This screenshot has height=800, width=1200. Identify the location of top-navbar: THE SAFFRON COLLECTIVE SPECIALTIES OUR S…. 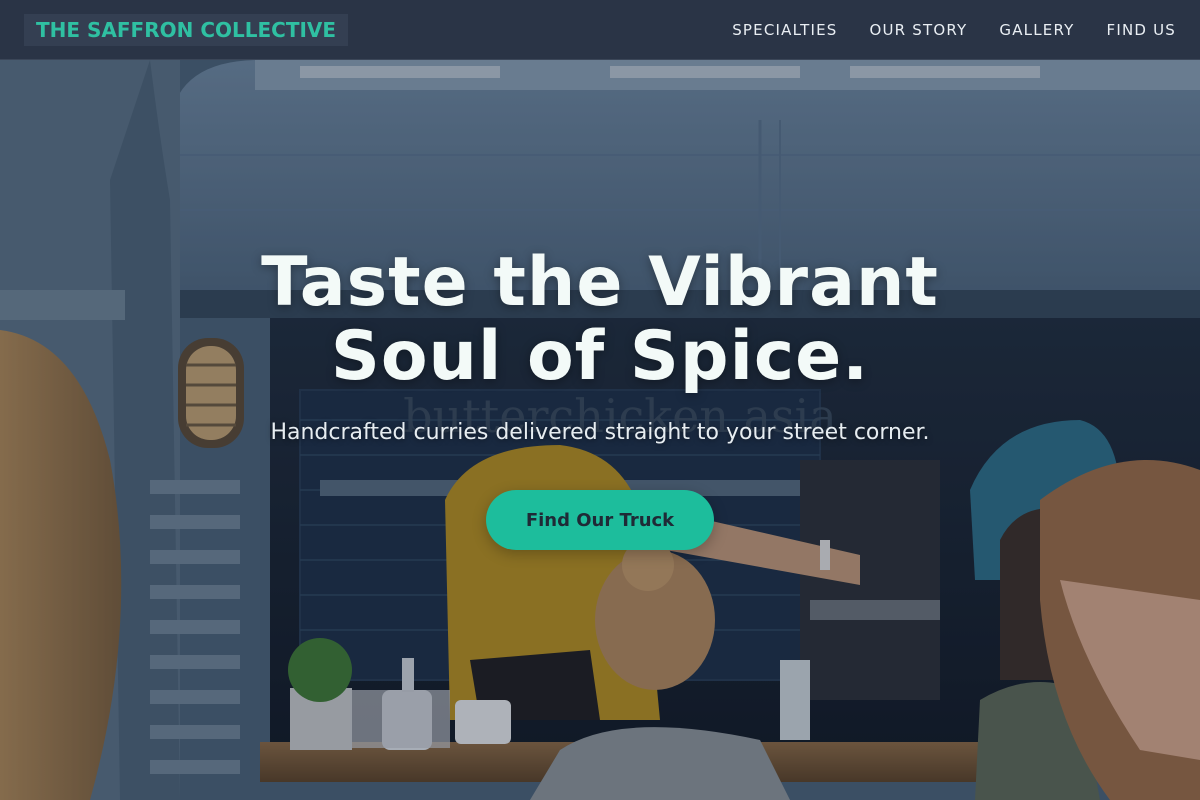
(600, 30).